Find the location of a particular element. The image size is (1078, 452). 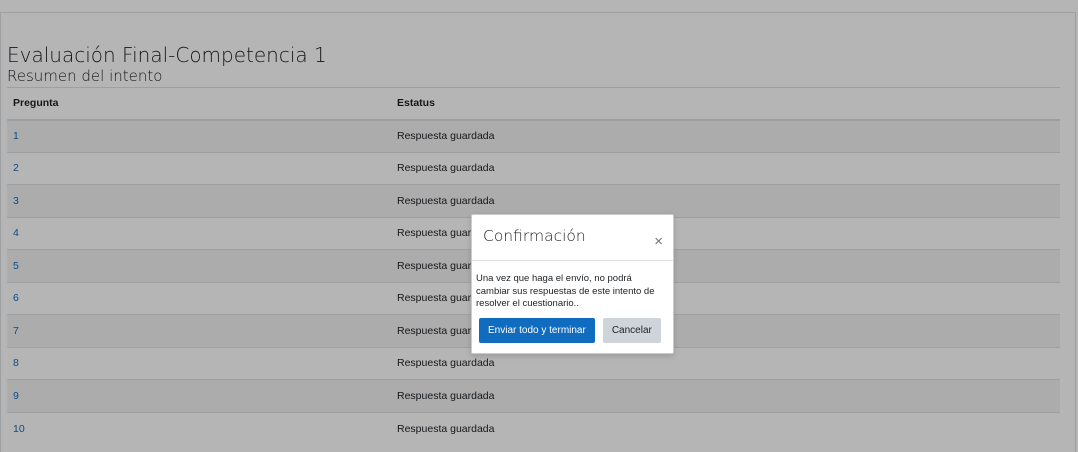

dialog-title: Confirmación is located at coordinates (534, 236).